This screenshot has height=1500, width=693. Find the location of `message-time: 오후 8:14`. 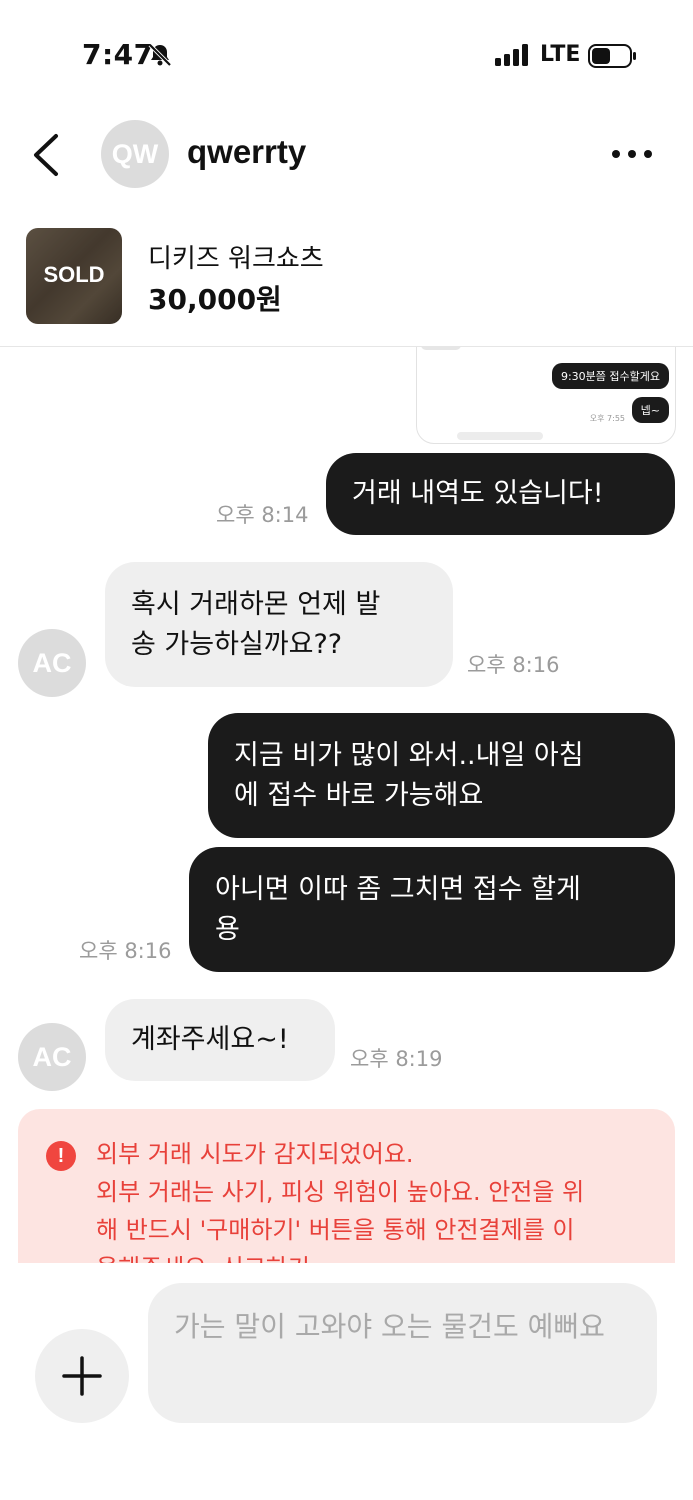

message-time: 오후 8:14 is located at coordinates (262, 515).